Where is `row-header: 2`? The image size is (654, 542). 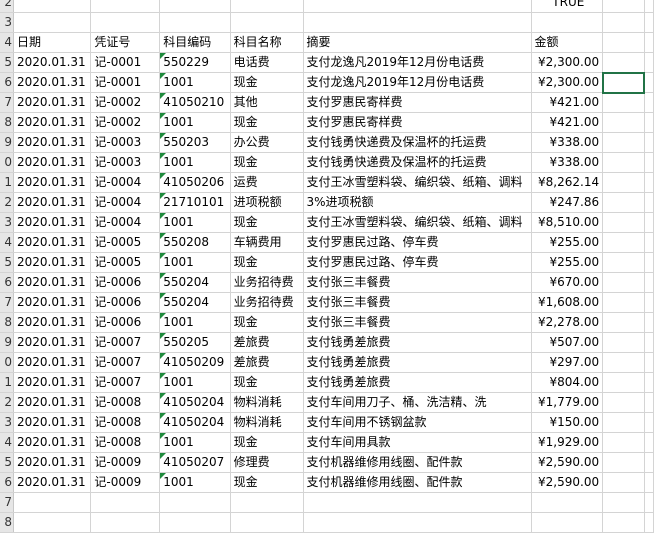 row-header: 2 is located at coordinates (7, 6).